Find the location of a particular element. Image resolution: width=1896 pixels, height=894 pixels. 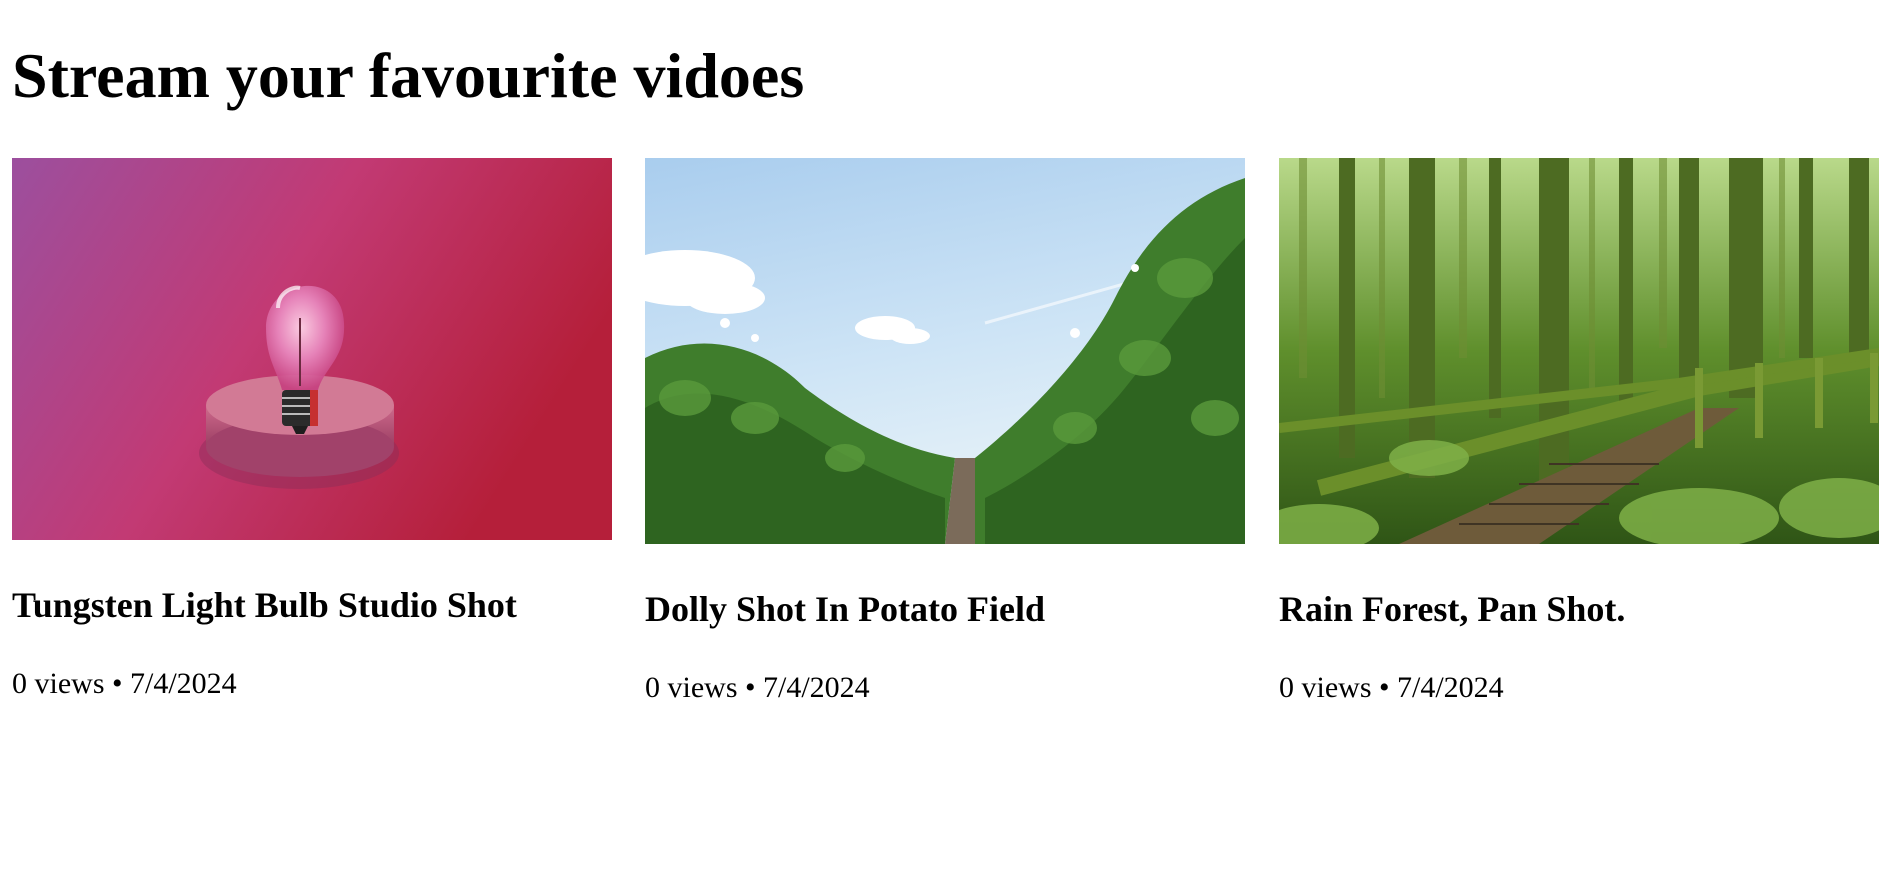

light-bulb-thumbnail-image is located at coordinates (312, 349).